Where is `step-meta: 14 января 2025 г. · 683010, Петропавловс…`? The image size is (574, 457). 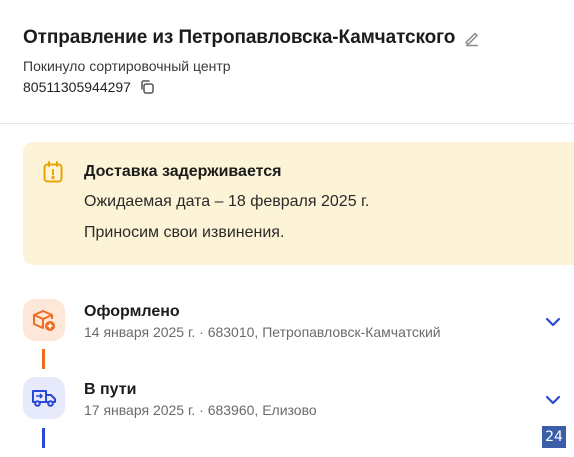
step-meta: 14 января 2025 г. · 683010, Петропавловс… is located at coordinates (262, 332).